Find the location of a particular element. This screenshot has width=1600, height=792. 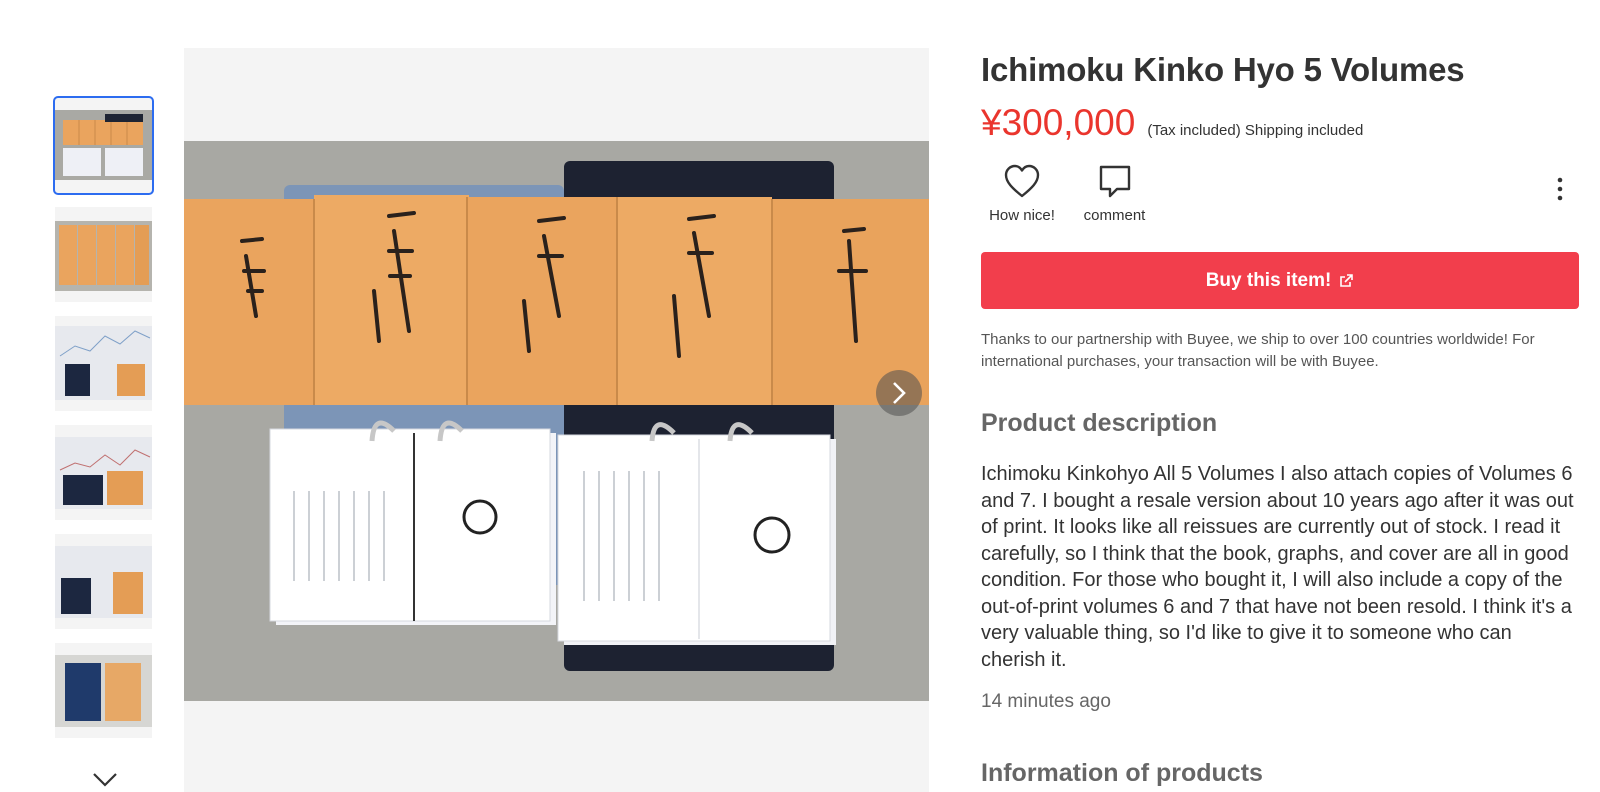

action-bar: How nice! comment is located at coordinates (1280, 201).